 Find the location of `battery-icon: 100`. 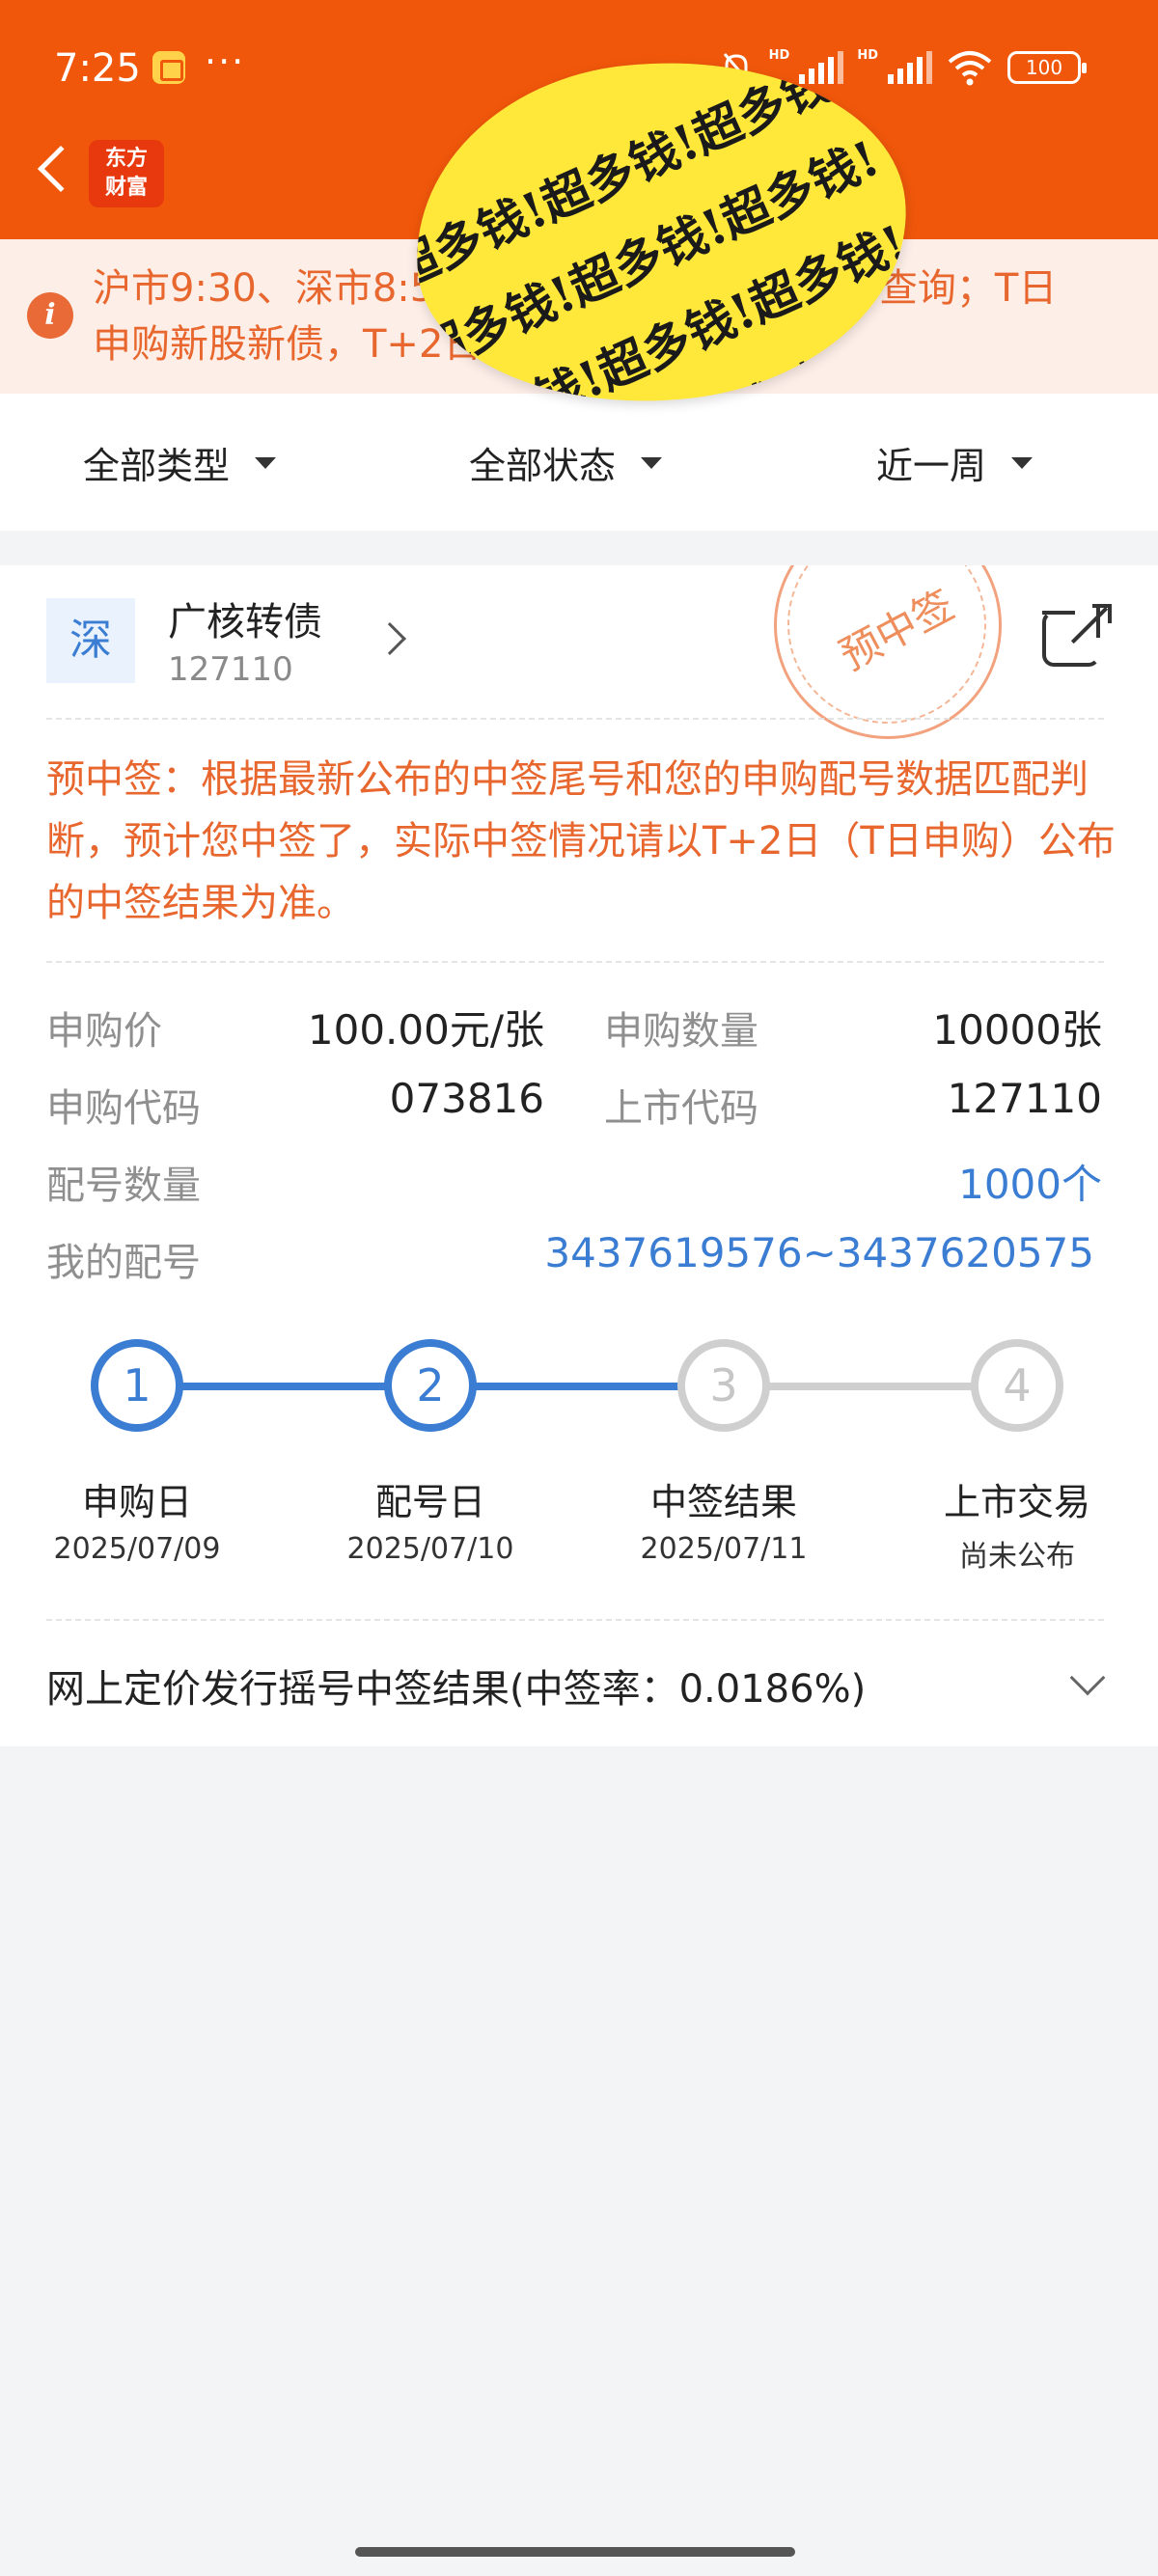

battery-icon: 100 is located at coordinates (1047, 67).